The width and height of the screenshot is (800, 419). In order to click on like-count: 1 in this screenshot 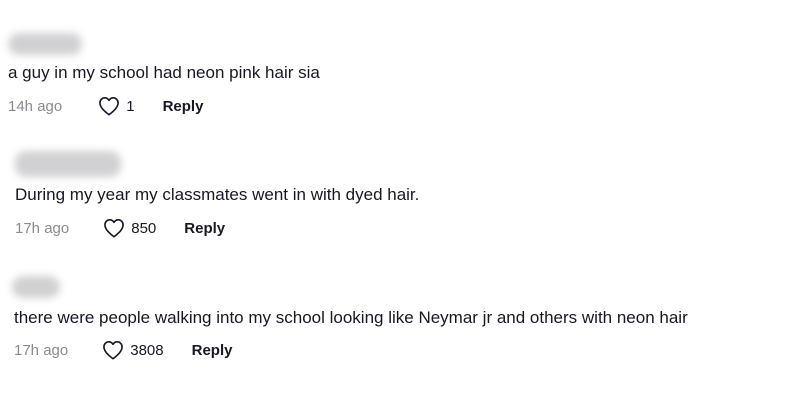, I will do `click(130, 106)`.